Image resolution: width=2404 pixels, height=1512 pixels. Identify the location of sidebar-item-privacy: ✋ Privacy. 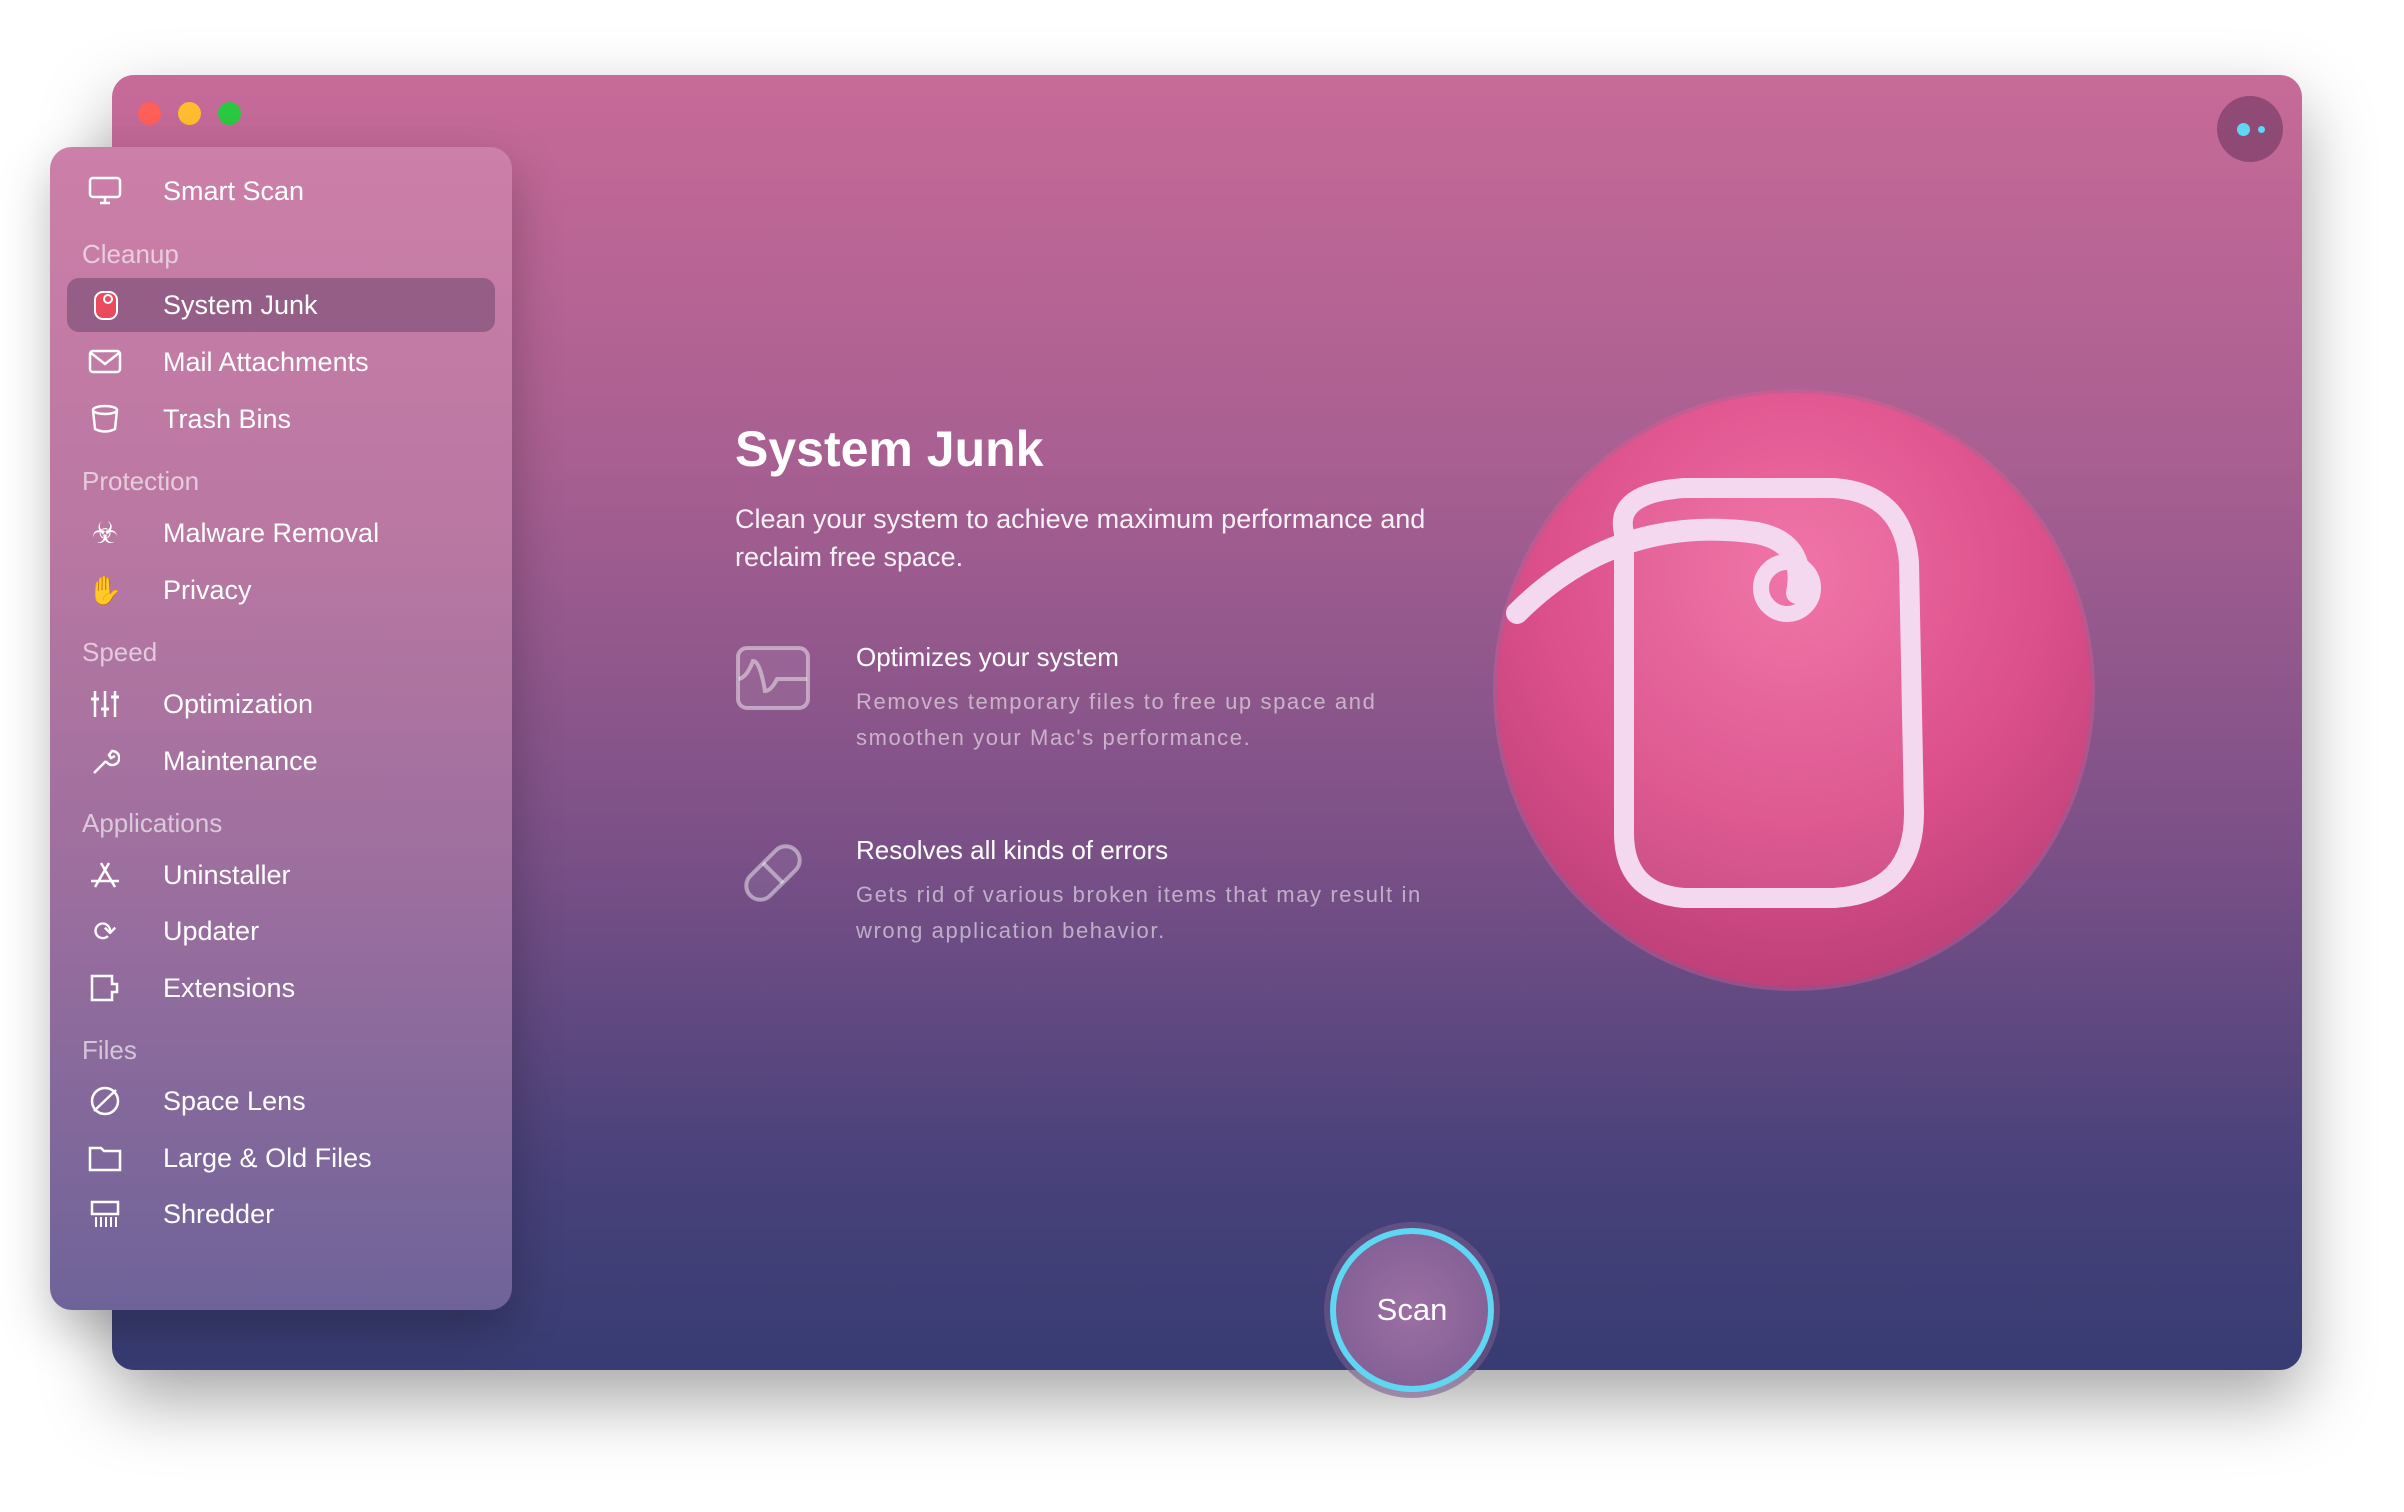
(281, 590).